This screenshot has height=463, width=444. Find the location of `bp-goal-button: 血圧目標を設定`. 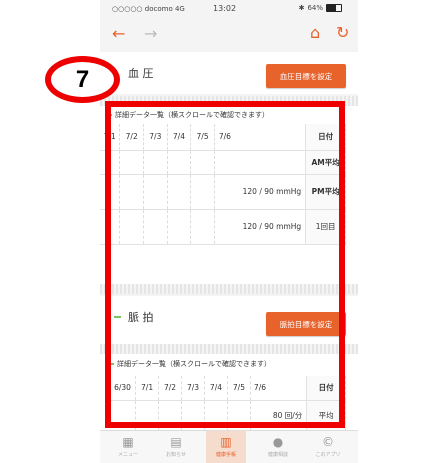

bp-goal-button: 血圧目標を設定 is located at coordinates (306, 76).